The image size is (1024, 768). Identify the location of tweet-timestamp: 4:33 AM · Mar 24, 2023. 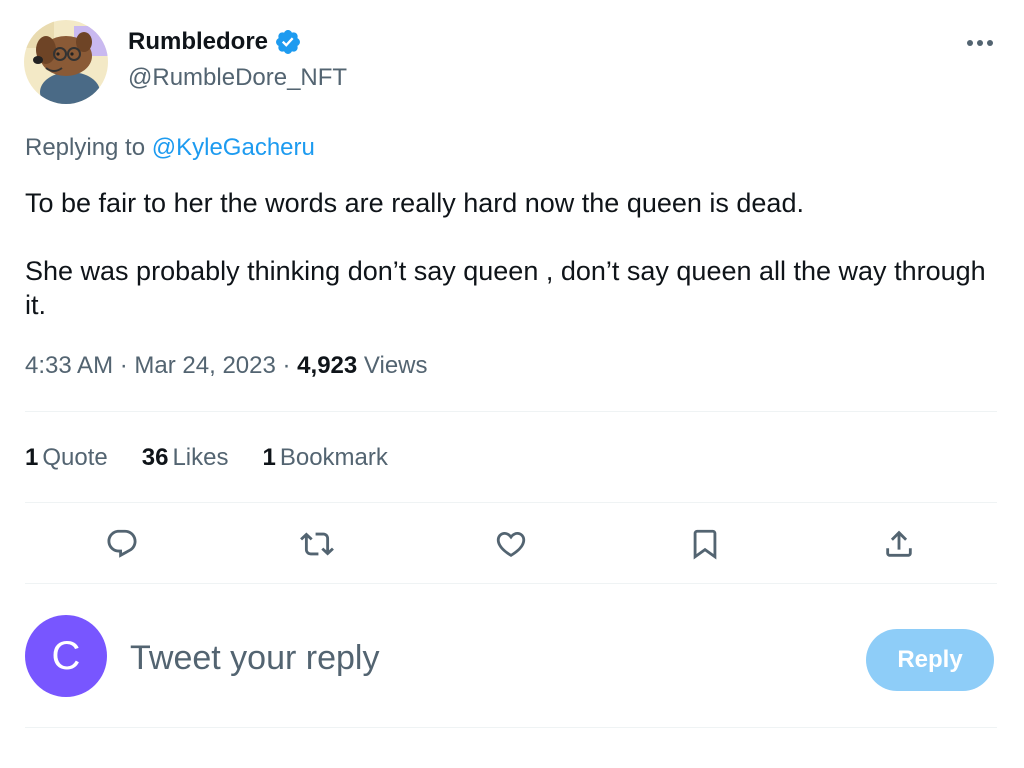
(150, 365).